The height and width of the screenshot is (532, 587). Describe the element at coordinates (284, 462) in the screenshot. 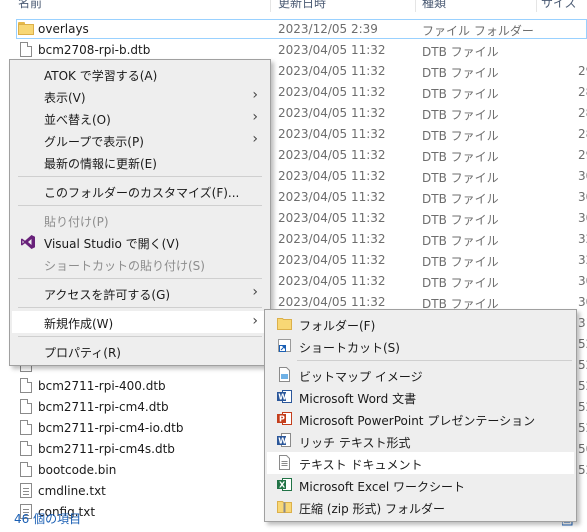

I see `text-document-icon` at that location.